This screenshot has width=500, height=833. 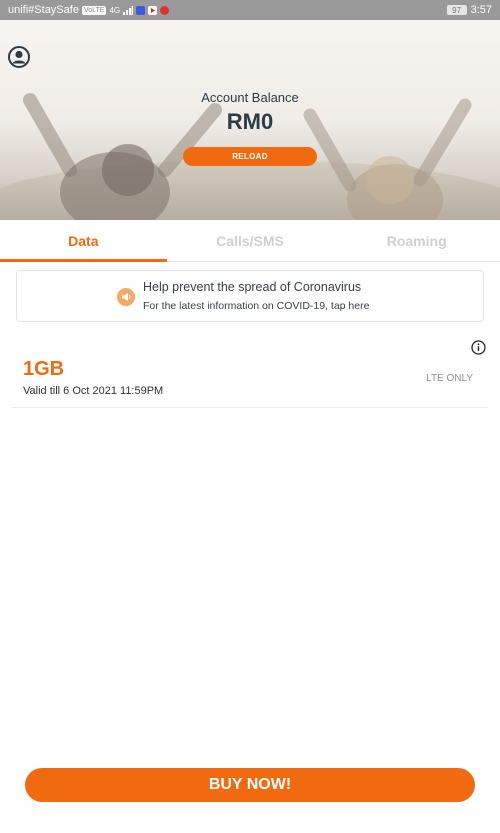 What do you see at coordinates (252, 287) in the screenshot?
I see `notice-title: Help prevent the spread of Coronavirus` at bounding box center [252, 287].